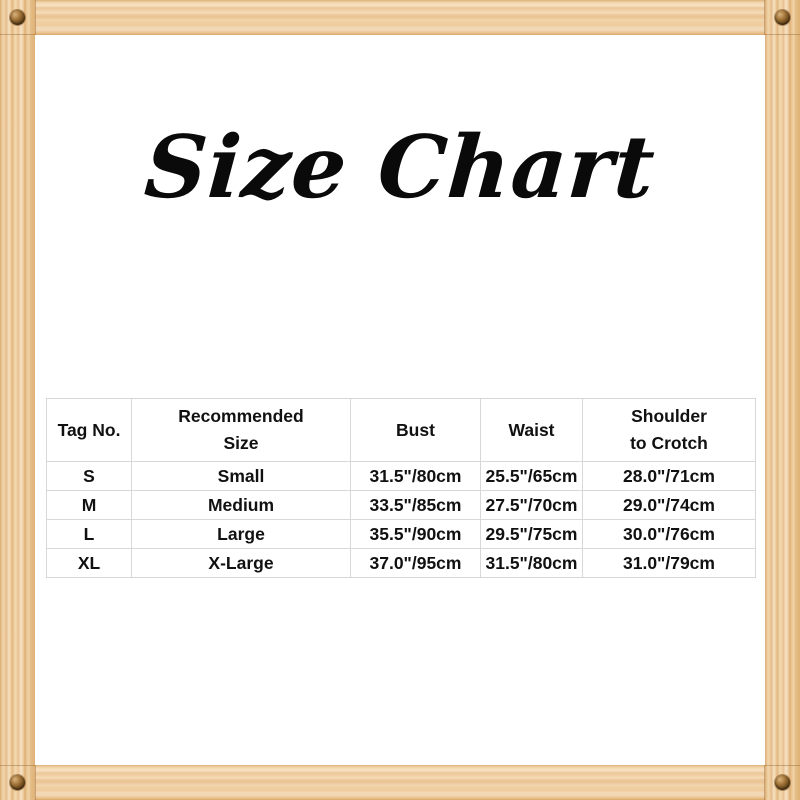  What do you see at coordinates (782, 34) in the screenshot?
I see `frame-seam-right-top` at bounding box center [782, 34].